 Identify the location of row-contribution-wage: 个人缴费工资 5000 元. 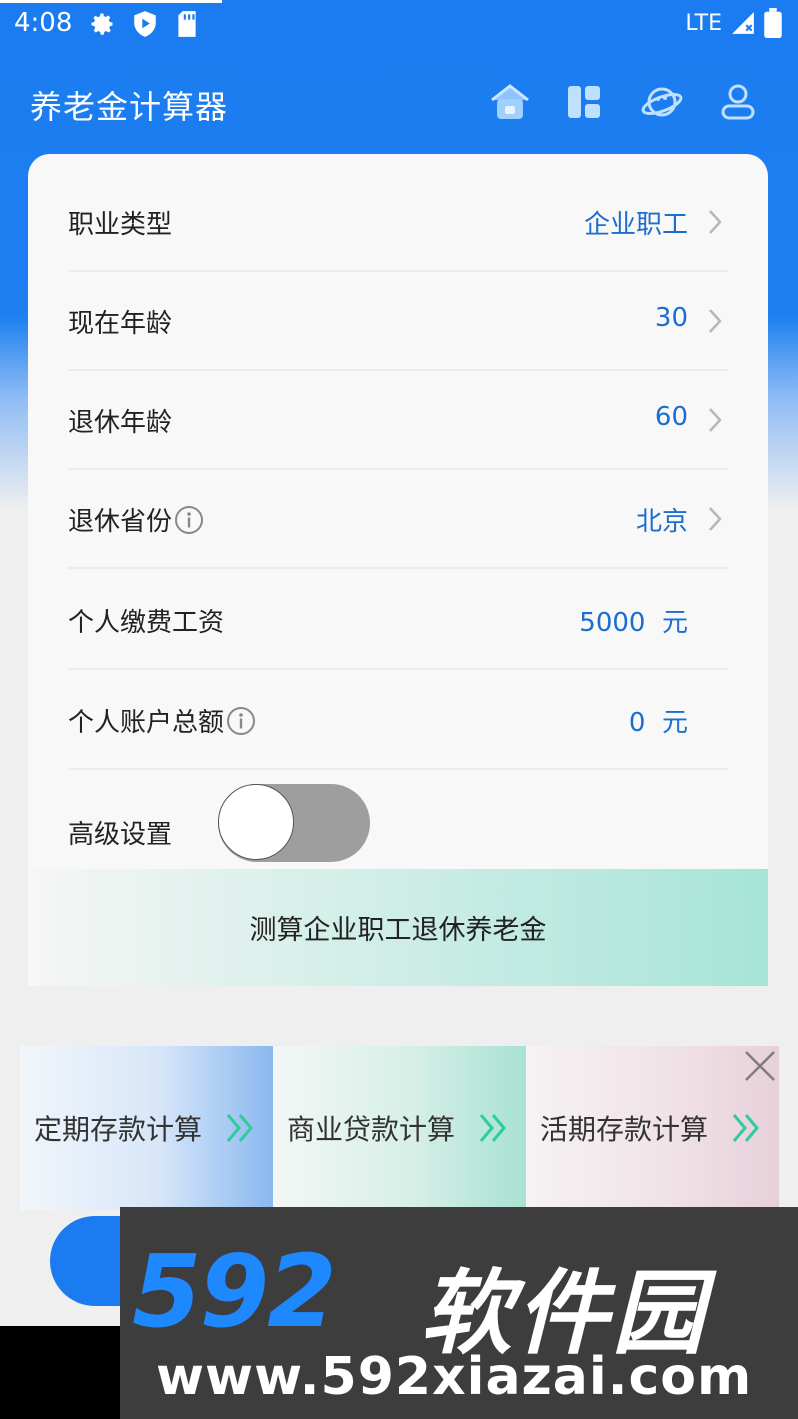
(398, 621).